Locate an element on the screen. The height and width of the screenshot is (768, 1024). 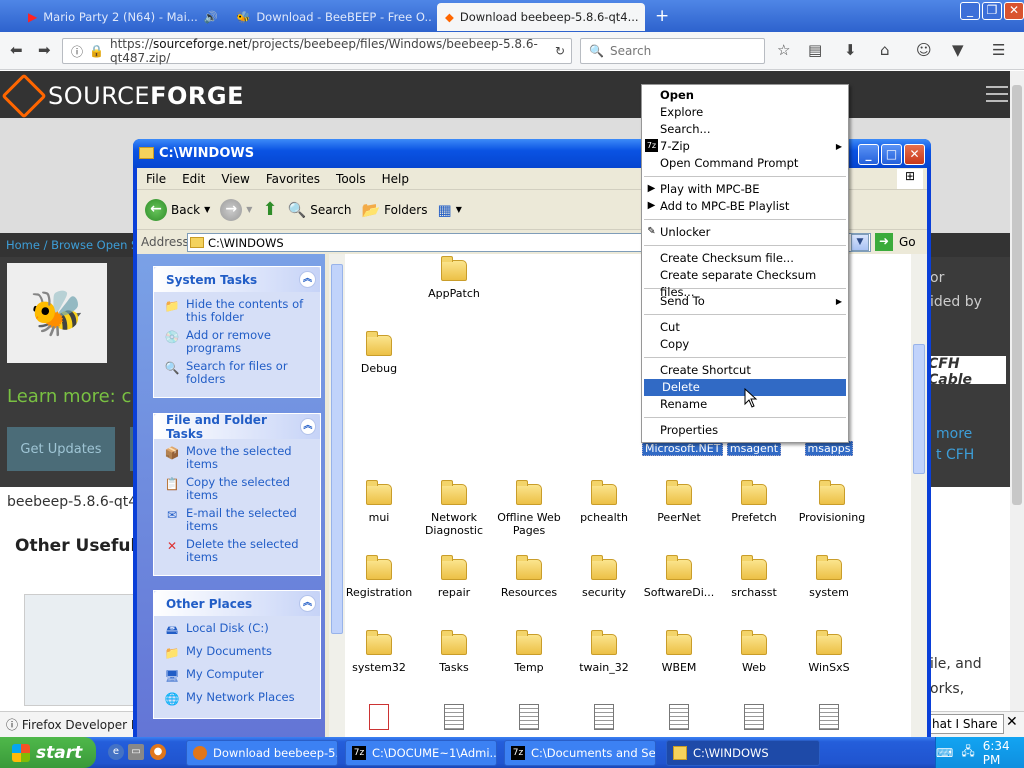
scrollbar-thumb is located at coordinates (919, 409).